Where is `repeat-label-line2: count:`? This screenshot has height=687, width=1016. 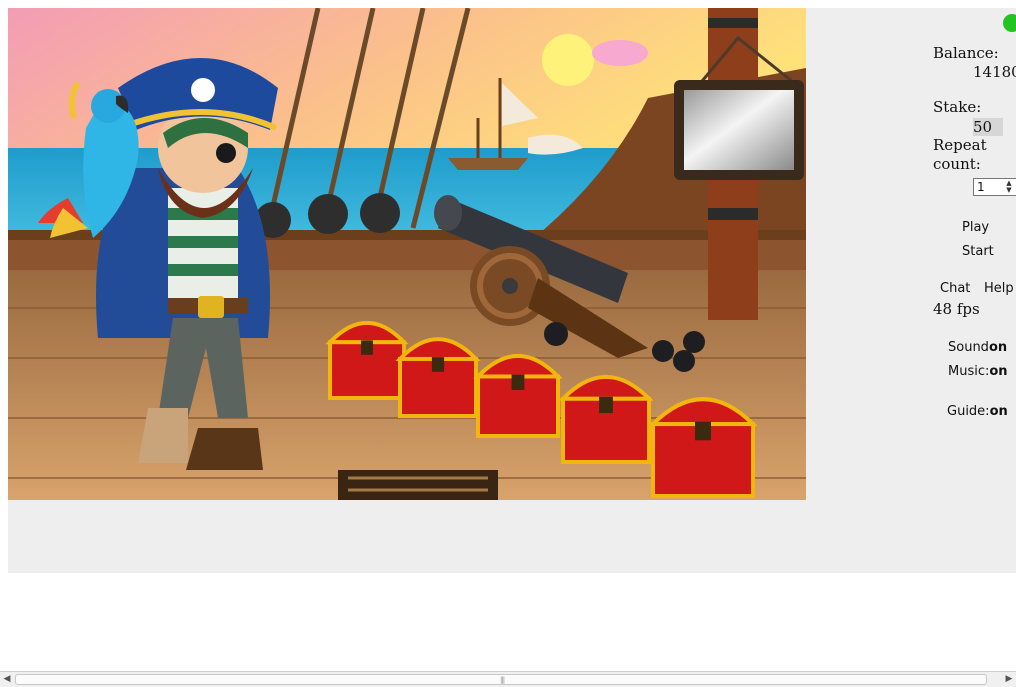 repeat-label-line2: count: is located at coordinates (957, 164).